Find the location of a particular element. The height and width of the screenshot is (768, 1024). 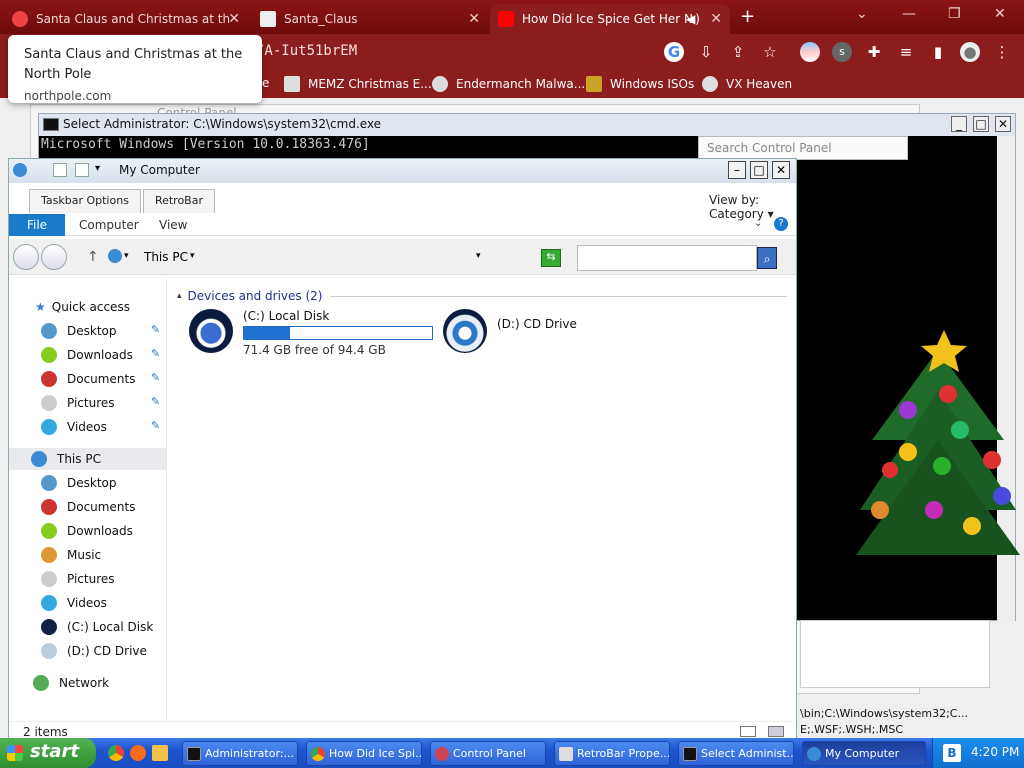

speaker-icon: ◀) is located at coordinates (693, 19).